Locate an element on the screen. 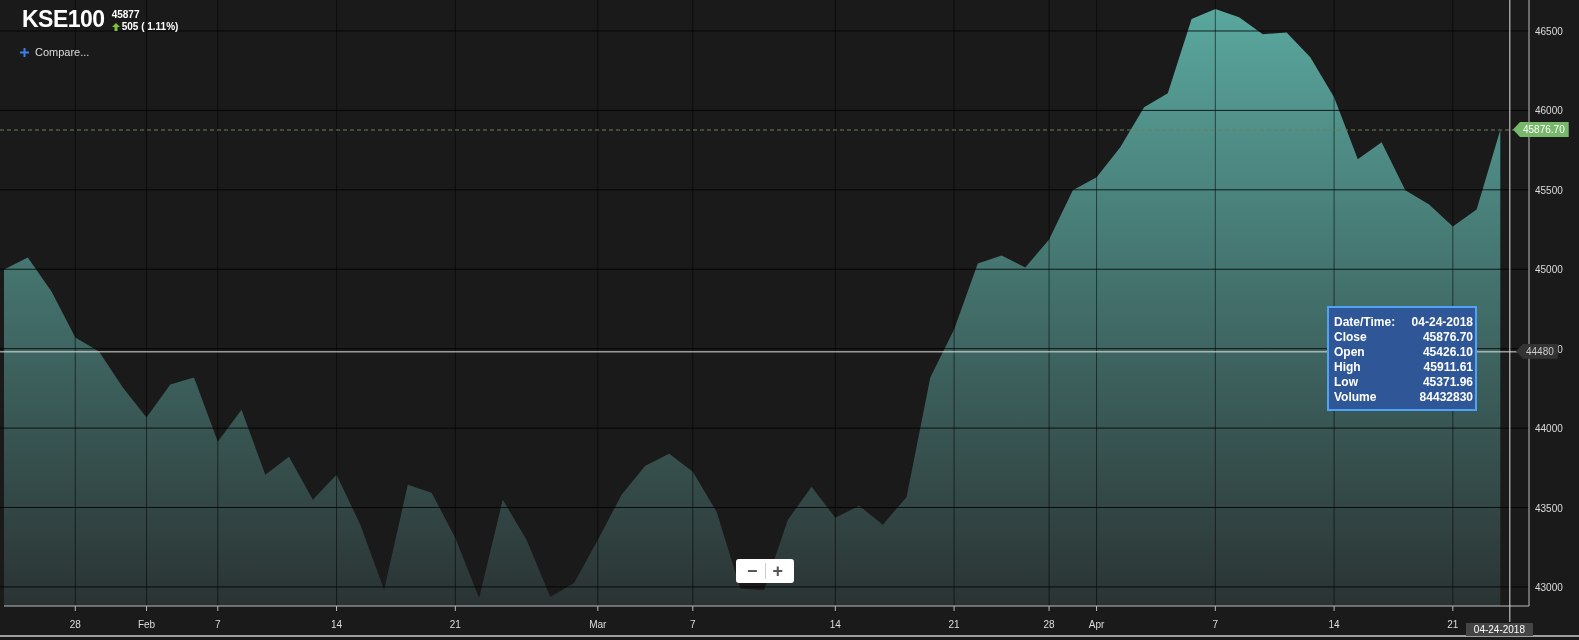 The height and width of the screenshot is (640, 1579). tooltip-value: 84432830 is located at coordinates (1445, 397).